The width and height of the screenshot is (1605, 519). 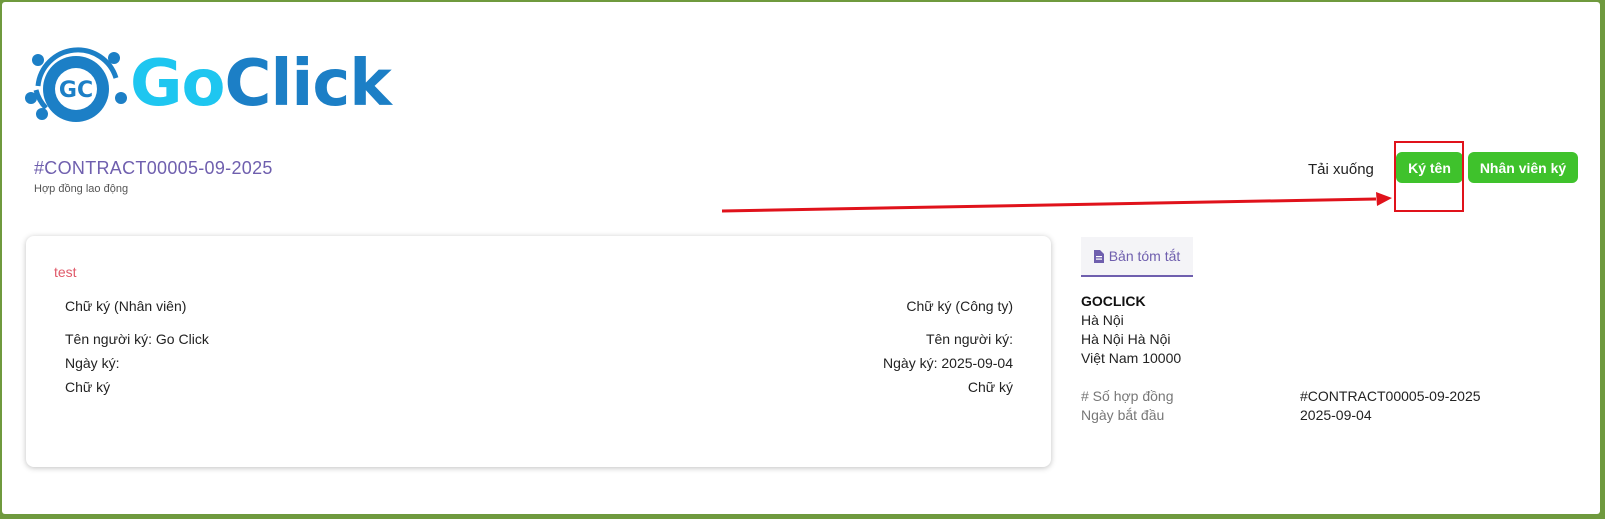 I want to click on employee-signature-label: Chữ ký, so click(x=88, y=387).